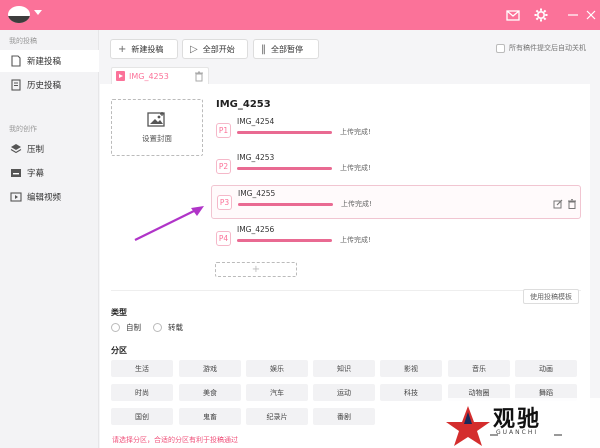  What do you see at coordinates (344, 392) in the screenshot?
I see `zone-option: 运动` at bounding box center [344, 392].